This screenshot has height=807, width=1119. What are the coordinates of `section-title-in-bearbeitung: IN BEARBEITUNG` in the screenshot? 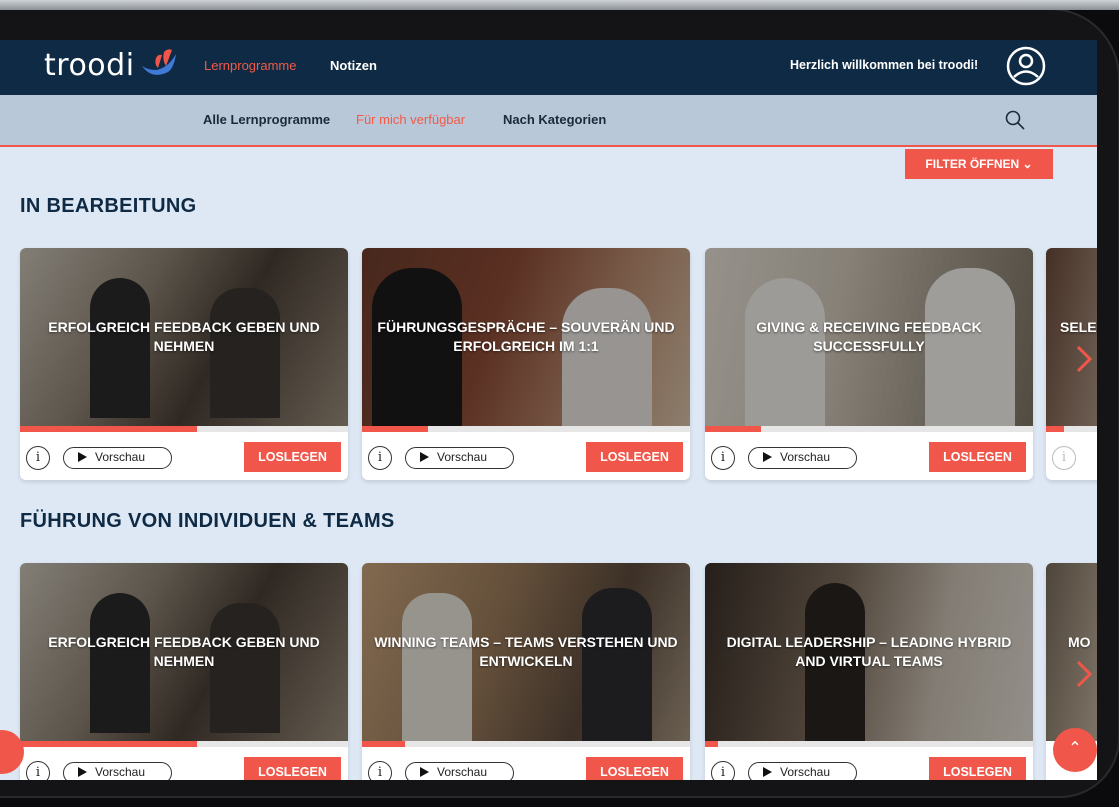 It's located at (108, 206).